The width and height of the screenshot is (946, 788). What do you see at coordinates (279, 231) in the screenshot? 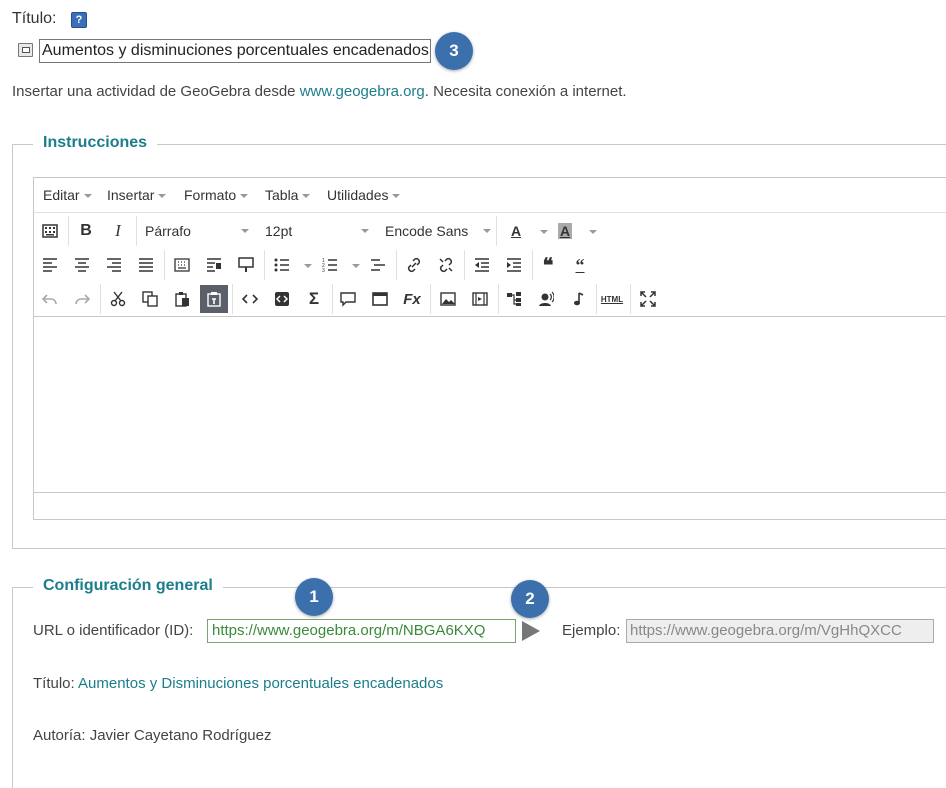
I see `size-select-label: 12pt` at bounding box center [279, 231].